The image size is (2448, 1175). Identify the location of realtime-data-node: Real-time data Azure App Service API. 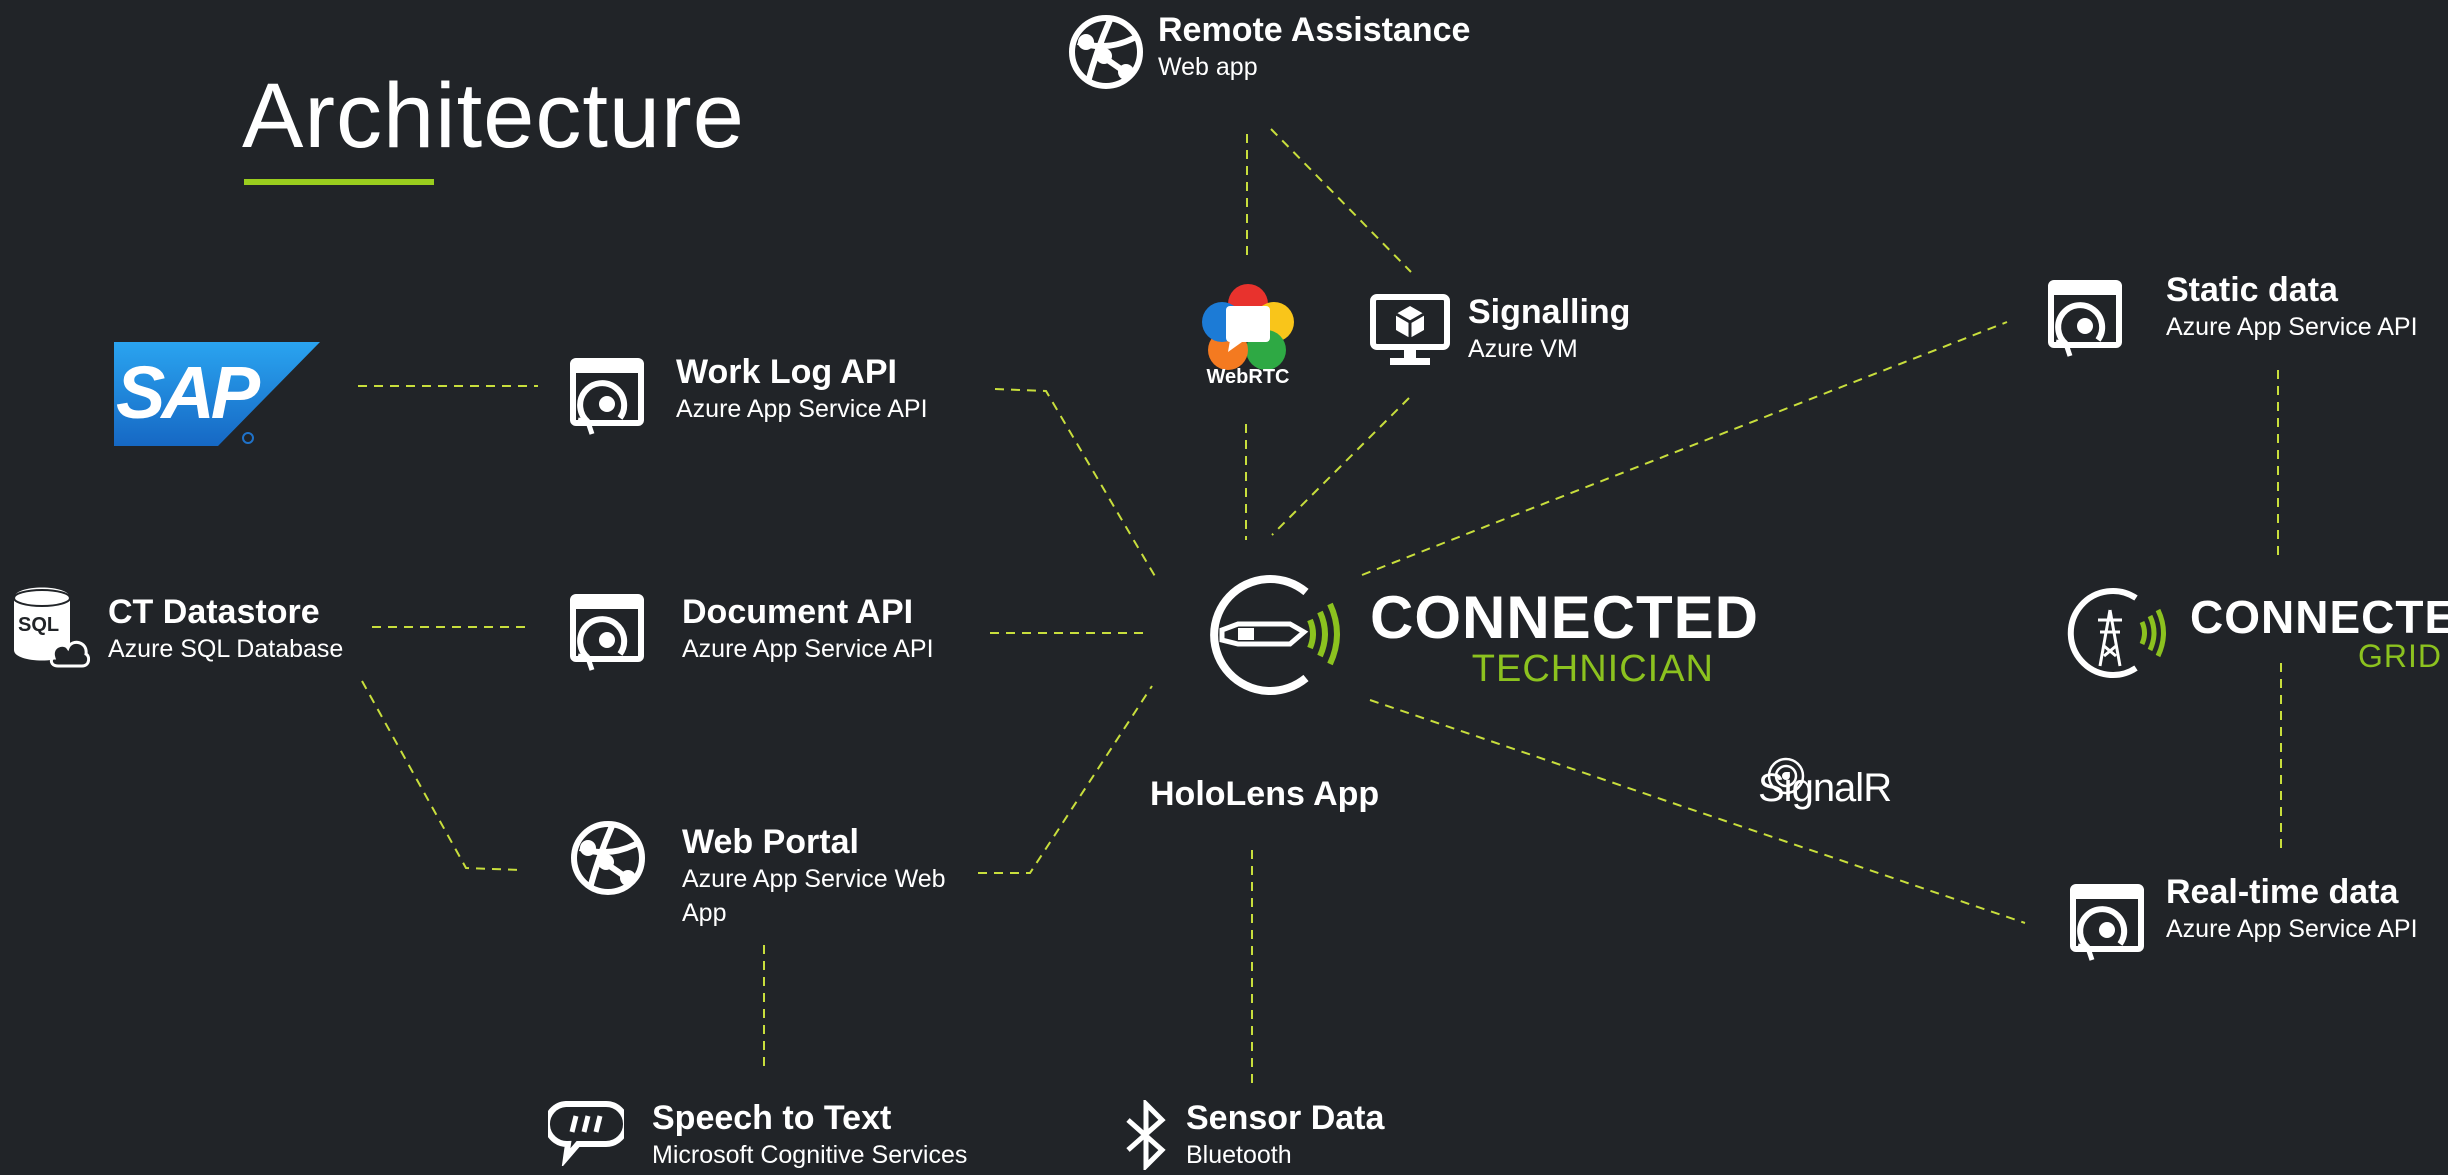
(2292, 909).